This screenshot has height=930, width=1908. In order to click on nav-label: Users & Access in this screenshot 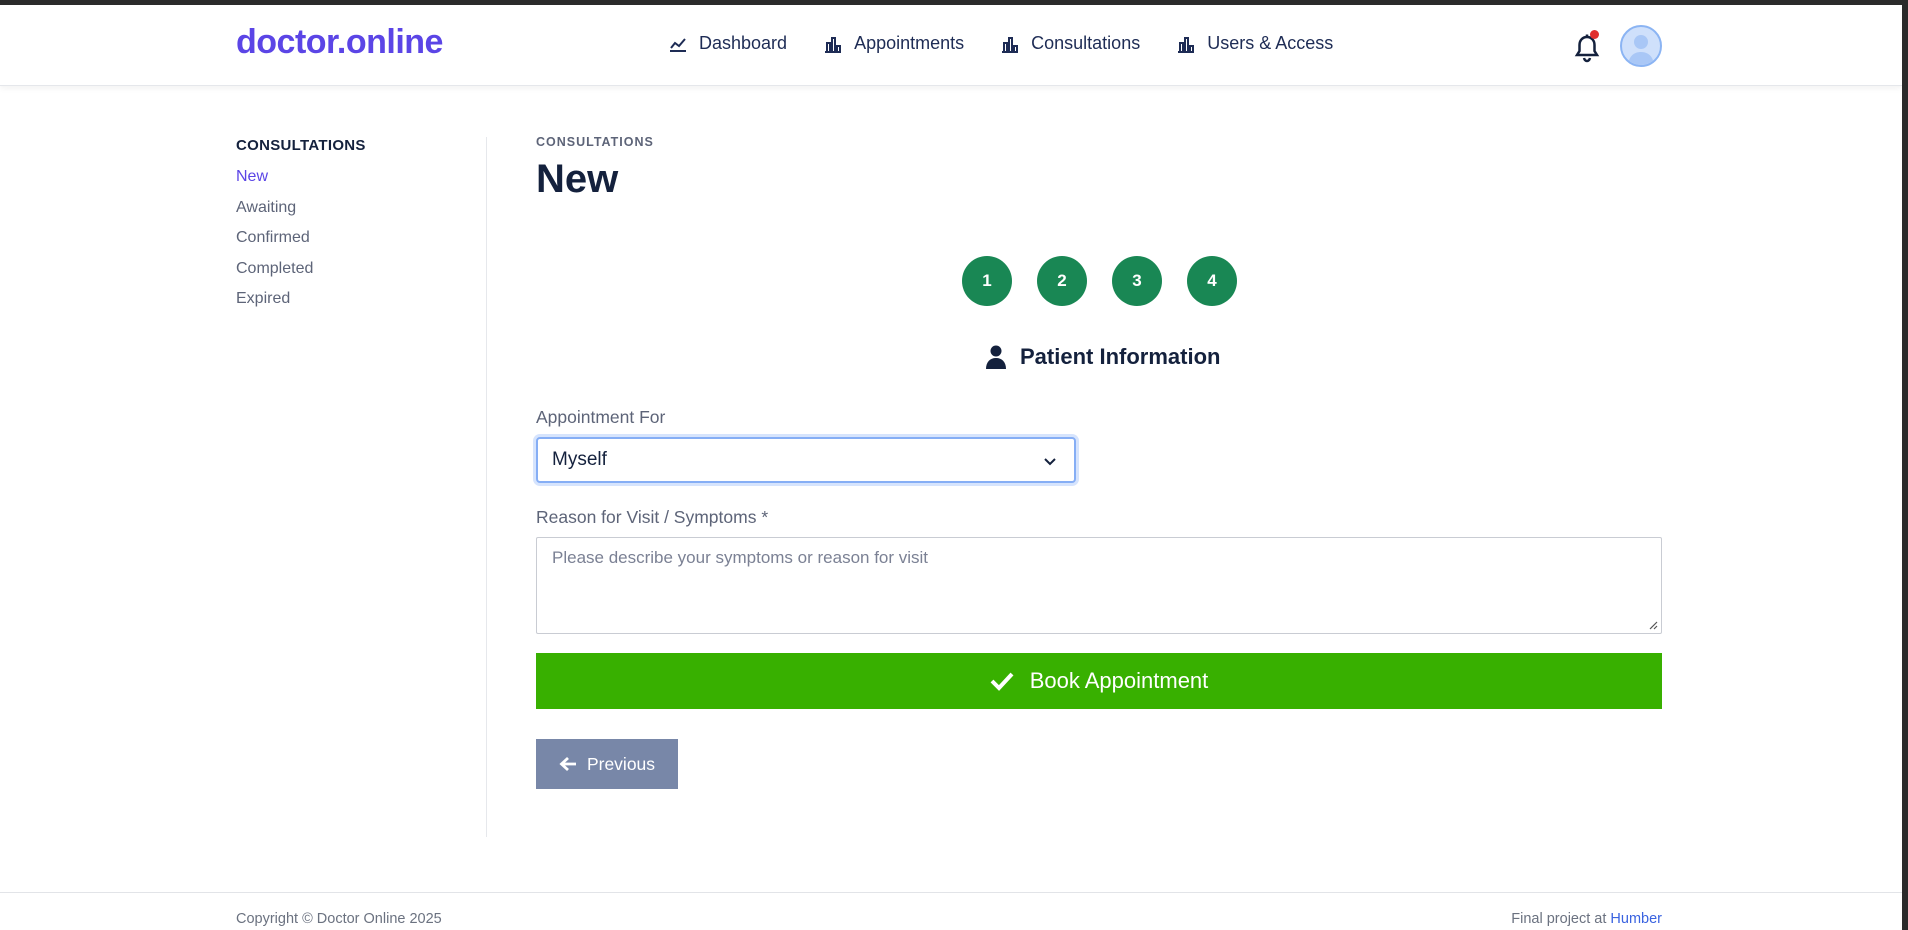, I will do `click(1270, 43)`.